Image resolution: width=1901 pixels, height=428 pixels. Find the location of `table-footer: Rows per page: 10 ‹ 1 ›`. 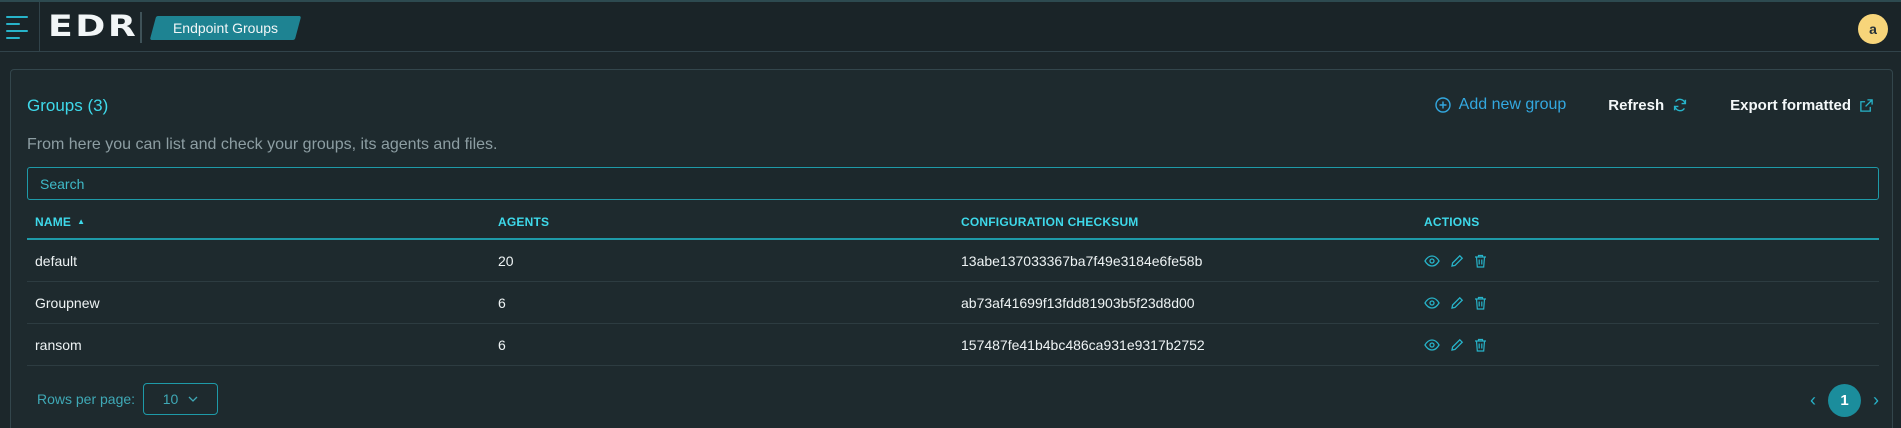

table-footer: Rows per page: 10 ‹ 1 › is located at coordinates (953, 400).